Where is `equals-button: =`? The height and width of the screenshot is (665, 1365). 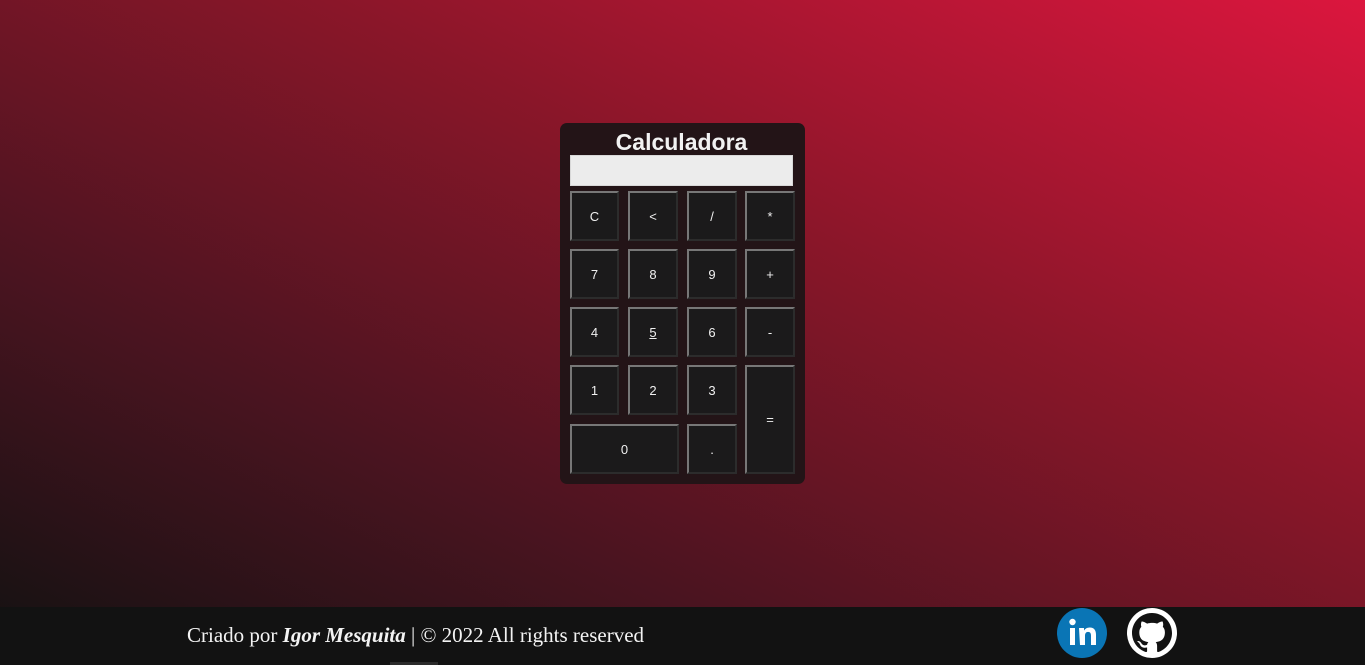 equals-button: = is located at coordinates (770, 419).